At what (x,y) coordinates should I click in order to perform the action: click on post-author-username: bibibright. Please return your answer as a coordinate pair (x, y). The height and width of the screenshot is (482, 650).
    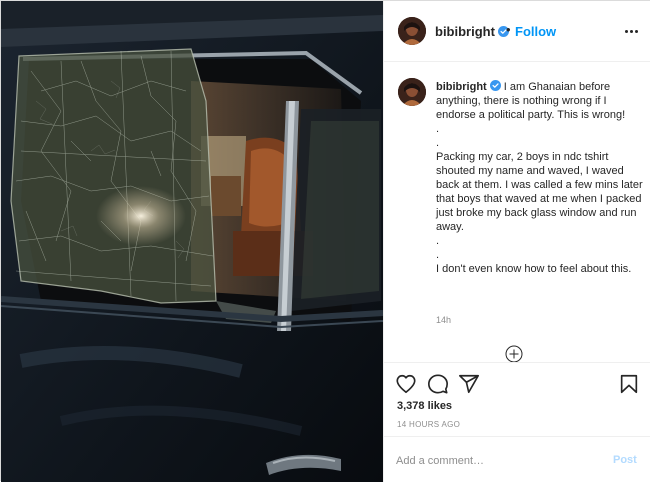
    Looking at the image, I should click on (472, 31).